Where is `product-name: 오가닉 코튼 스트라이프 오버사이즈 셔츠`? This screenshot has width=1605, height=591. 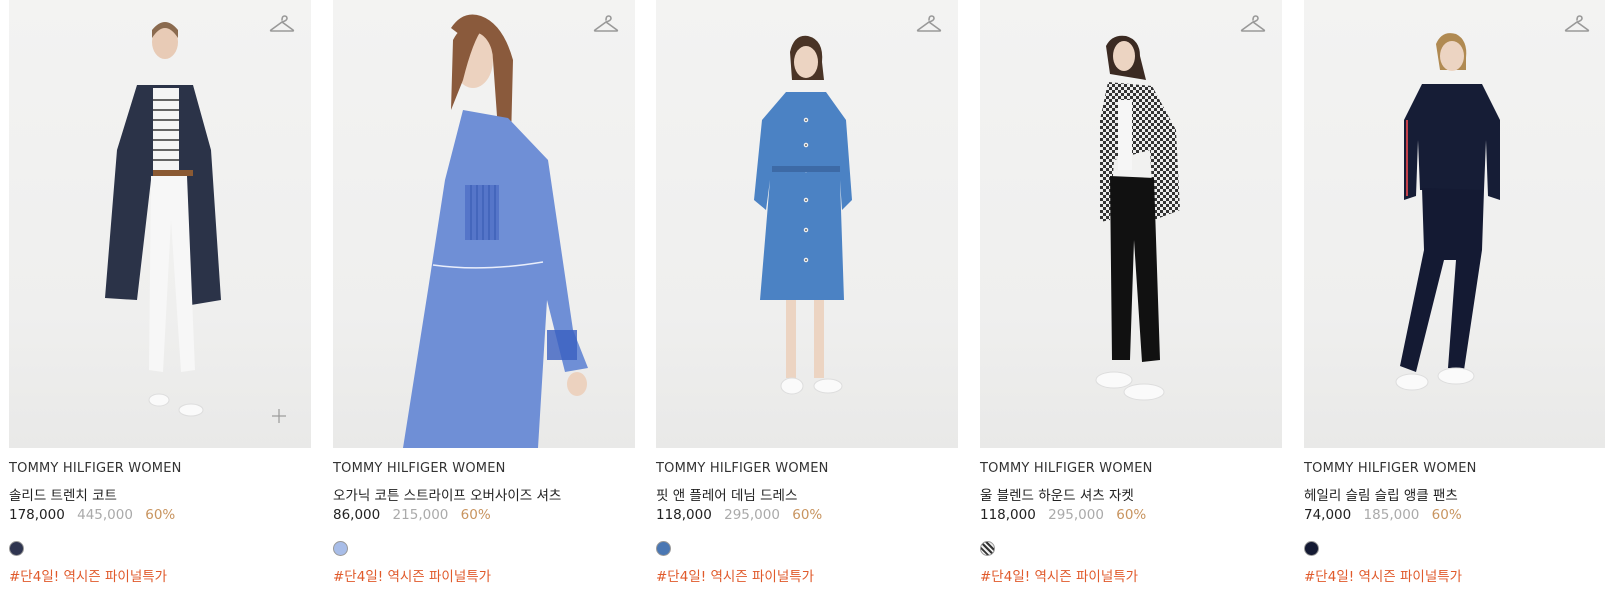
product-name: 오가닉 코튼 스트라이프 오버사이즈 셔츠 is located at coordinates (447, 494).